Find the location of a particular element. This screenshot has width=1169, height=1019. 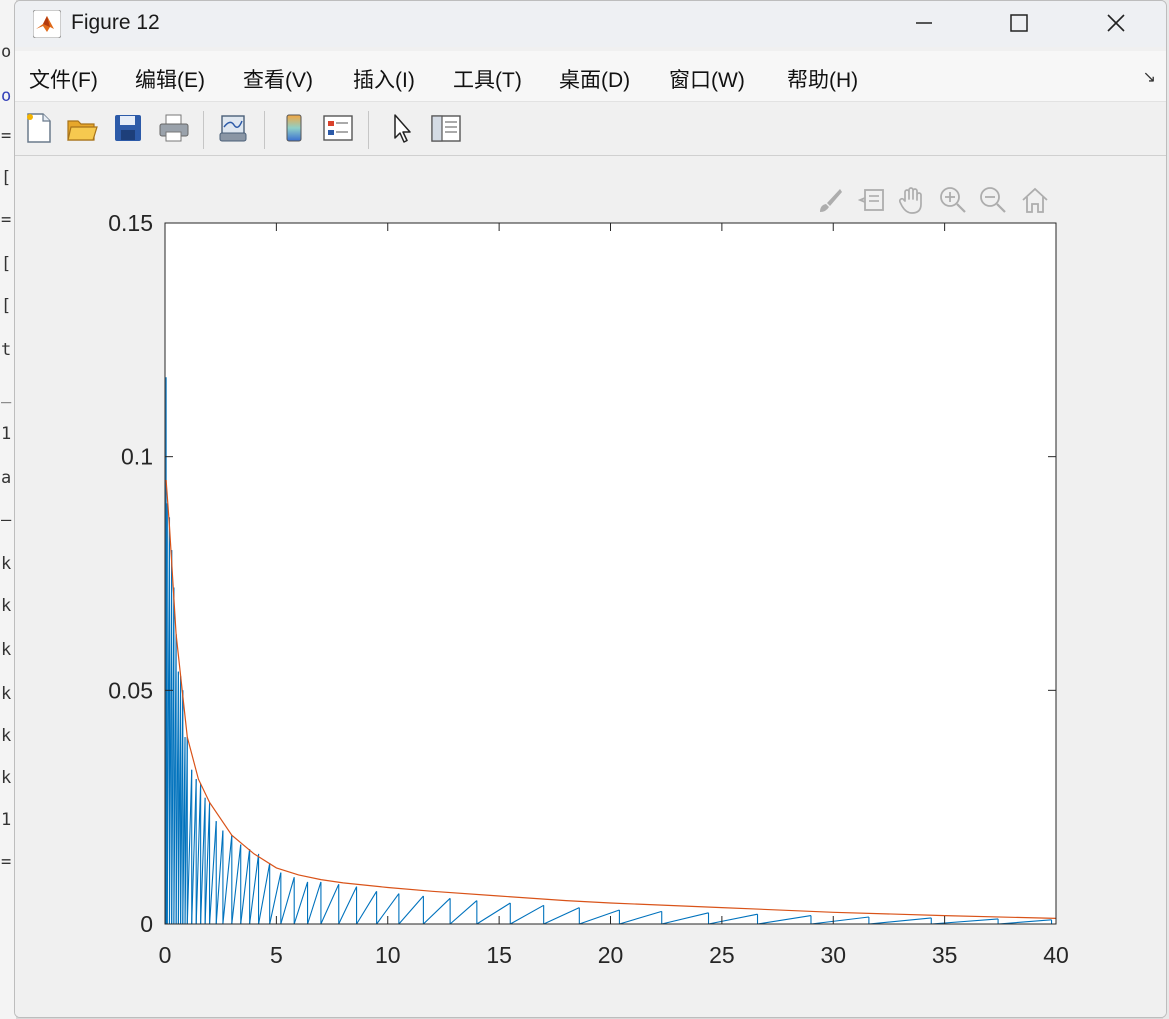

menu-desktop: 桌面(D) is located at coordinates (594, 79).